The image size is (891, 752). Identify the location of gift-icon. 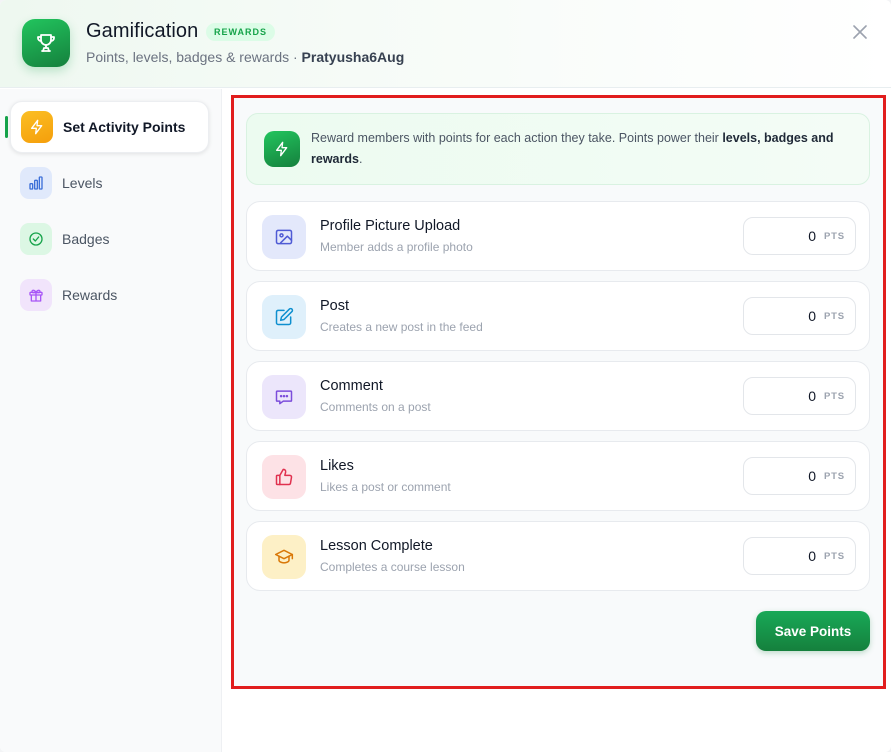
(36, 295).